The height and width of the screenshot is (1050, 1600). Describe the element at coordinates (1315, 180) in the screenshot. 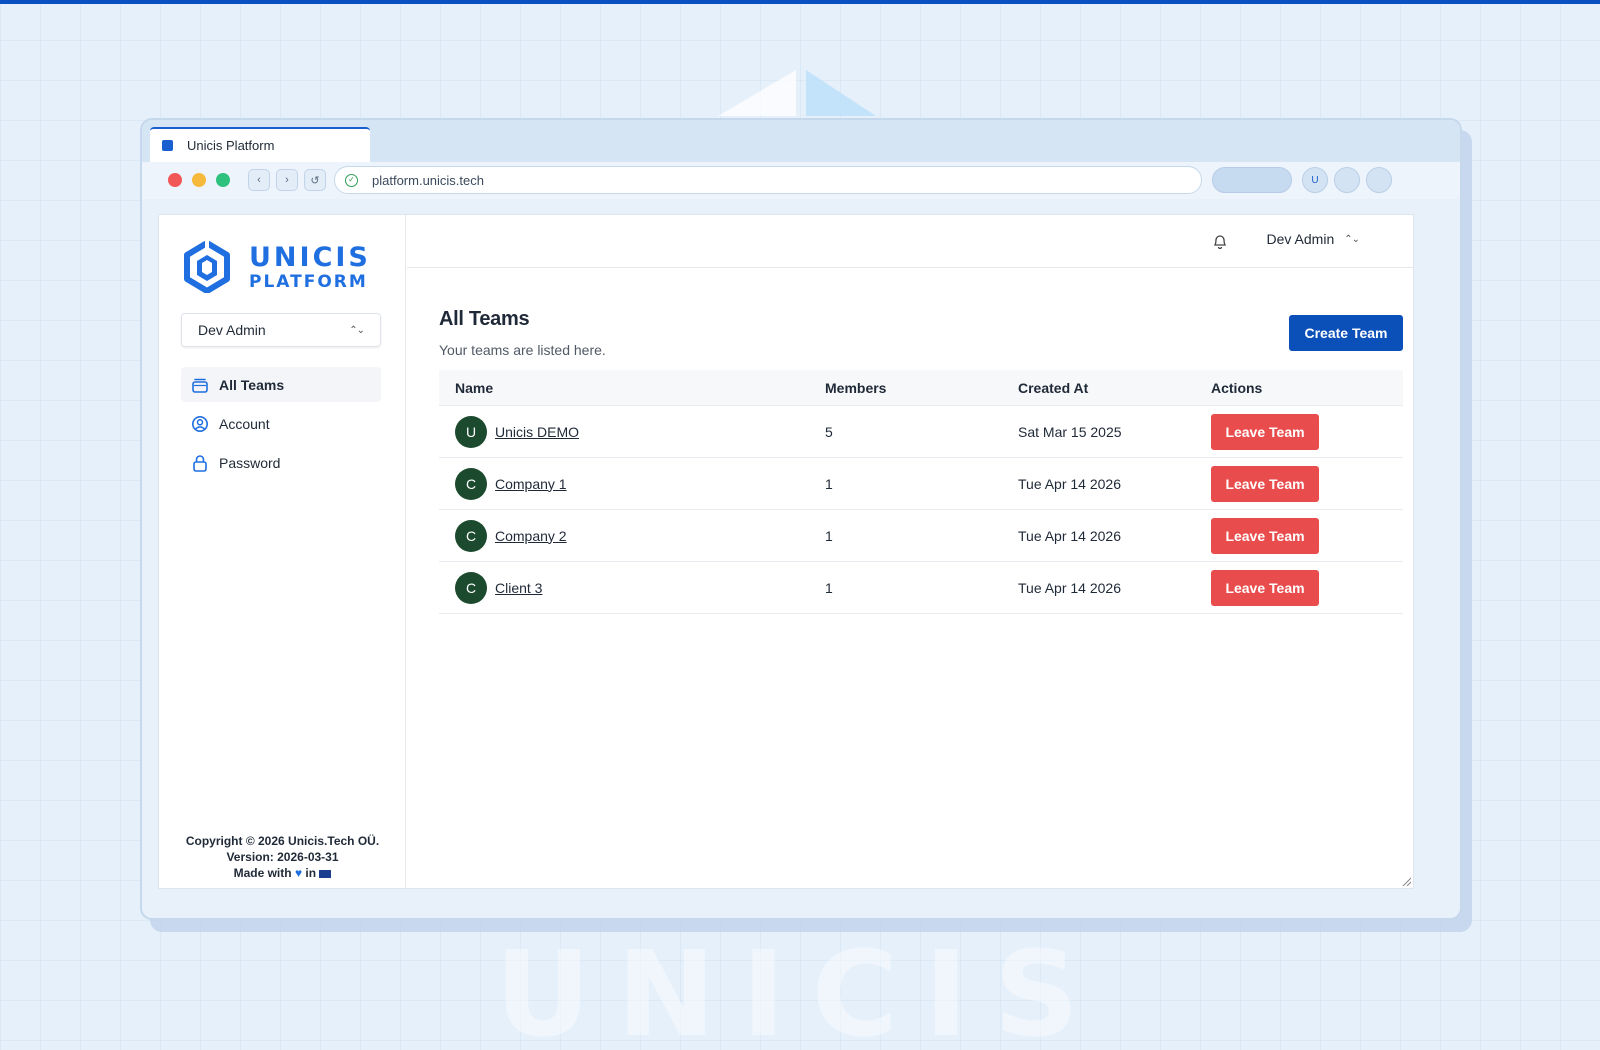

I see `profile-button: U` at that location.